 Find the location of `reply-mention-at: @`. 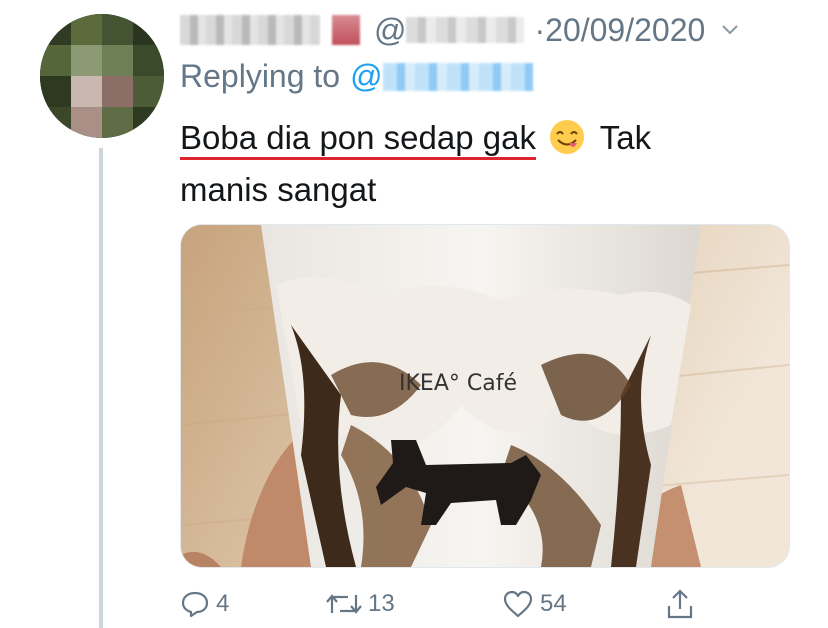

reply-mention-at: @ is located at coordinates (366, 76).